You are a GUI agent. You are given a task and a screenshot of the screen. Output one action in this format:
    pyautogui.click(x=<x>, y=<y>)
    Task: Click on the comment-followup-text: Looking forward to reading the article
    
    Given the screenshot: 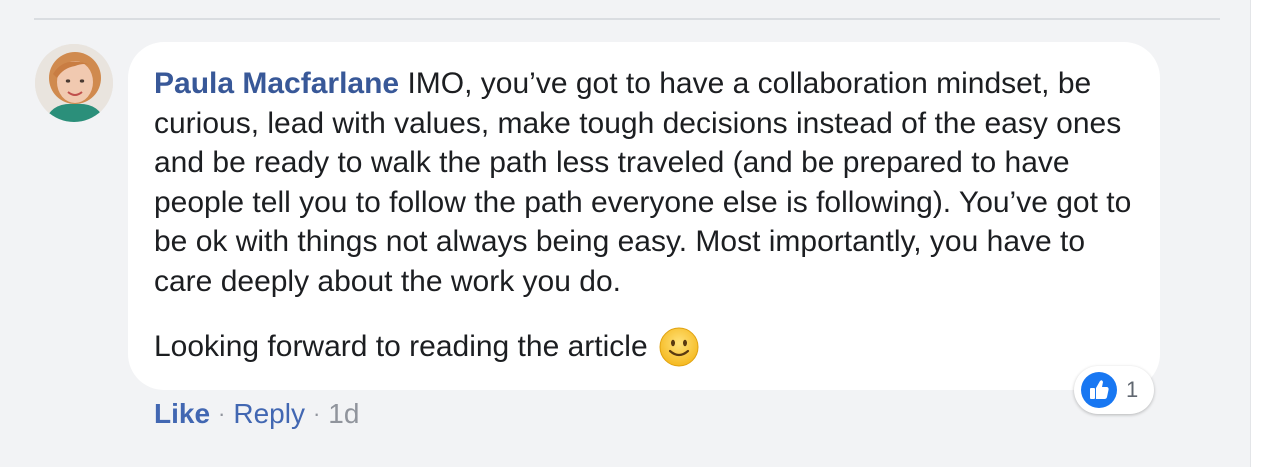 What is the action you would take?
    pyautogui.click(x=401, y=346)
    